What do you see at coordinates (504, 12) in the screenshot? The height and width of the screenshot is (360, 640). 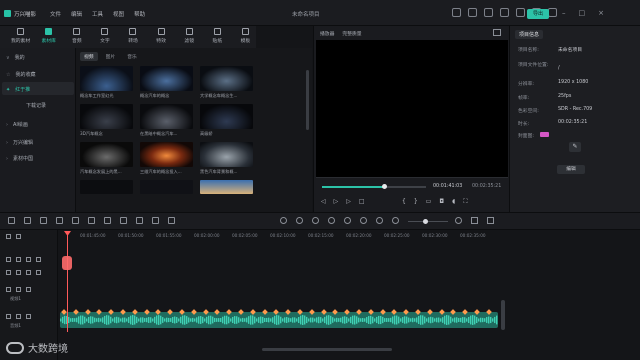 I see `cloud-icon` at bounding box center [504, 12].